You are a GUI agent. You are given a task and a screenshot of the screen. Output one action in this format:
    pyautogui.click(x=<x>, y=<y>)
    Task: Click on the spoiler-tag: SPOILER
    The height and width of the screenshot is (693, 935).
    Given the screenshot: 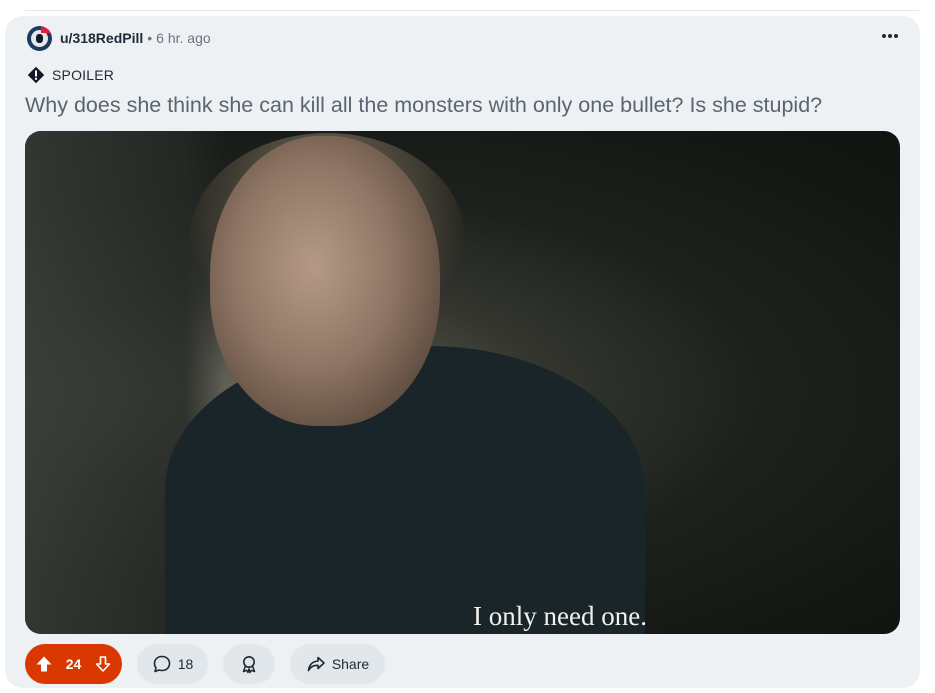 What is the action you would take?
    pyautogui.click(x=70, y=75)
    